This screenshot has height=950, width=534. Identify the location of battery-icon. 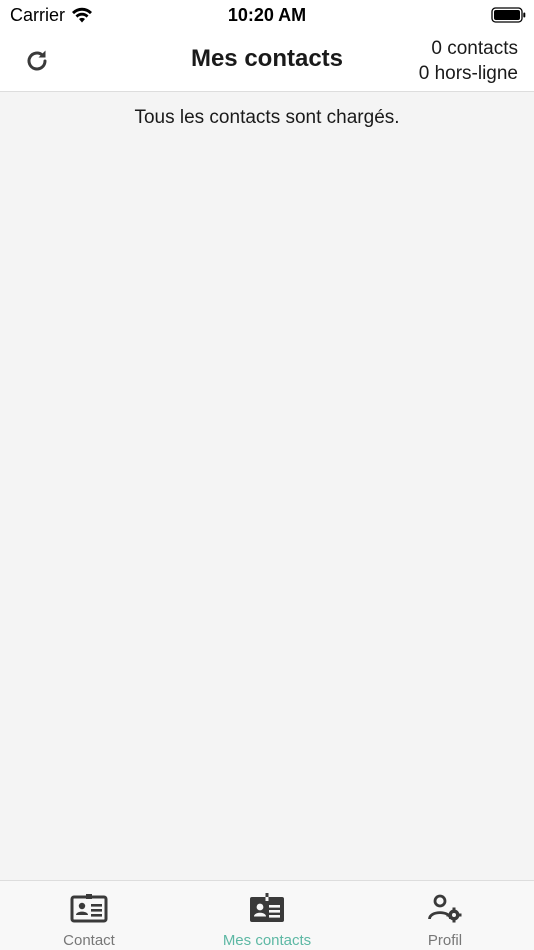
(508, 15).